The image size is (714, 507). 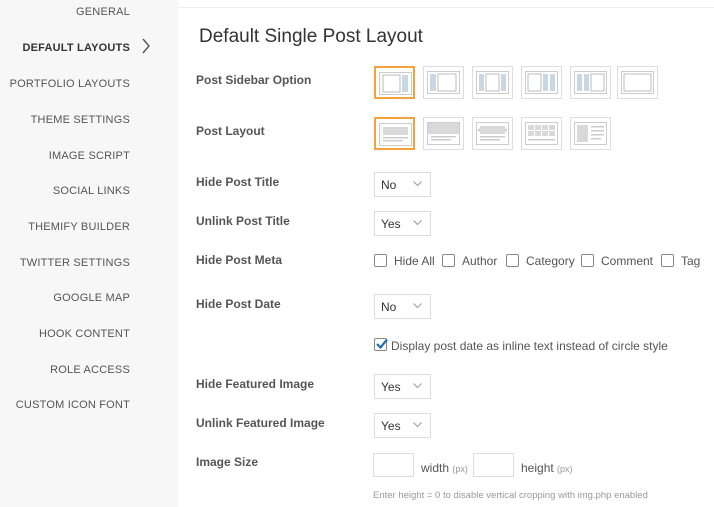 I want to click on sidebar-item-google-map: GOOGLE MAP, so click(x=91, y=298).